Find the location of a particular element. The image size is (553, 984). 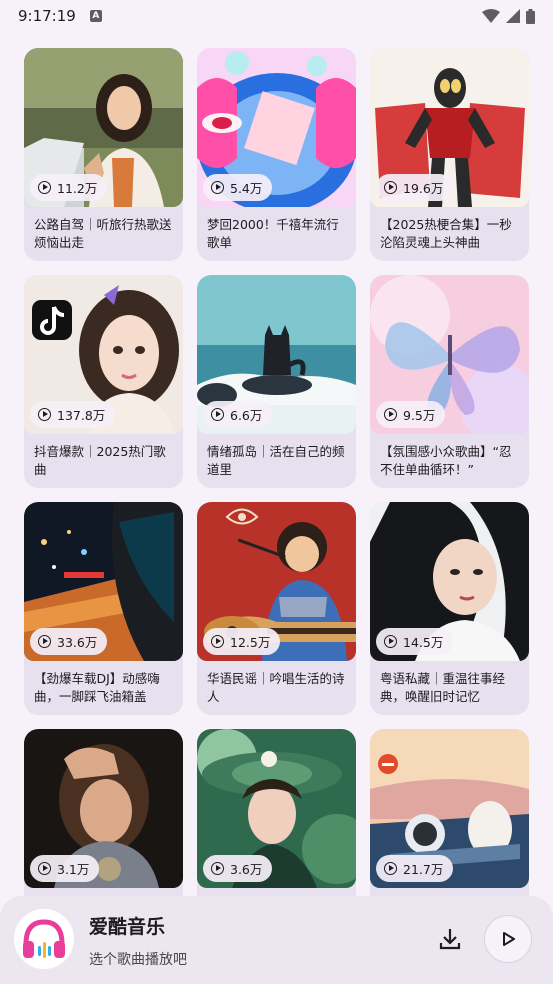

play-count: 137.8万 is located at coordinates (81, 415).